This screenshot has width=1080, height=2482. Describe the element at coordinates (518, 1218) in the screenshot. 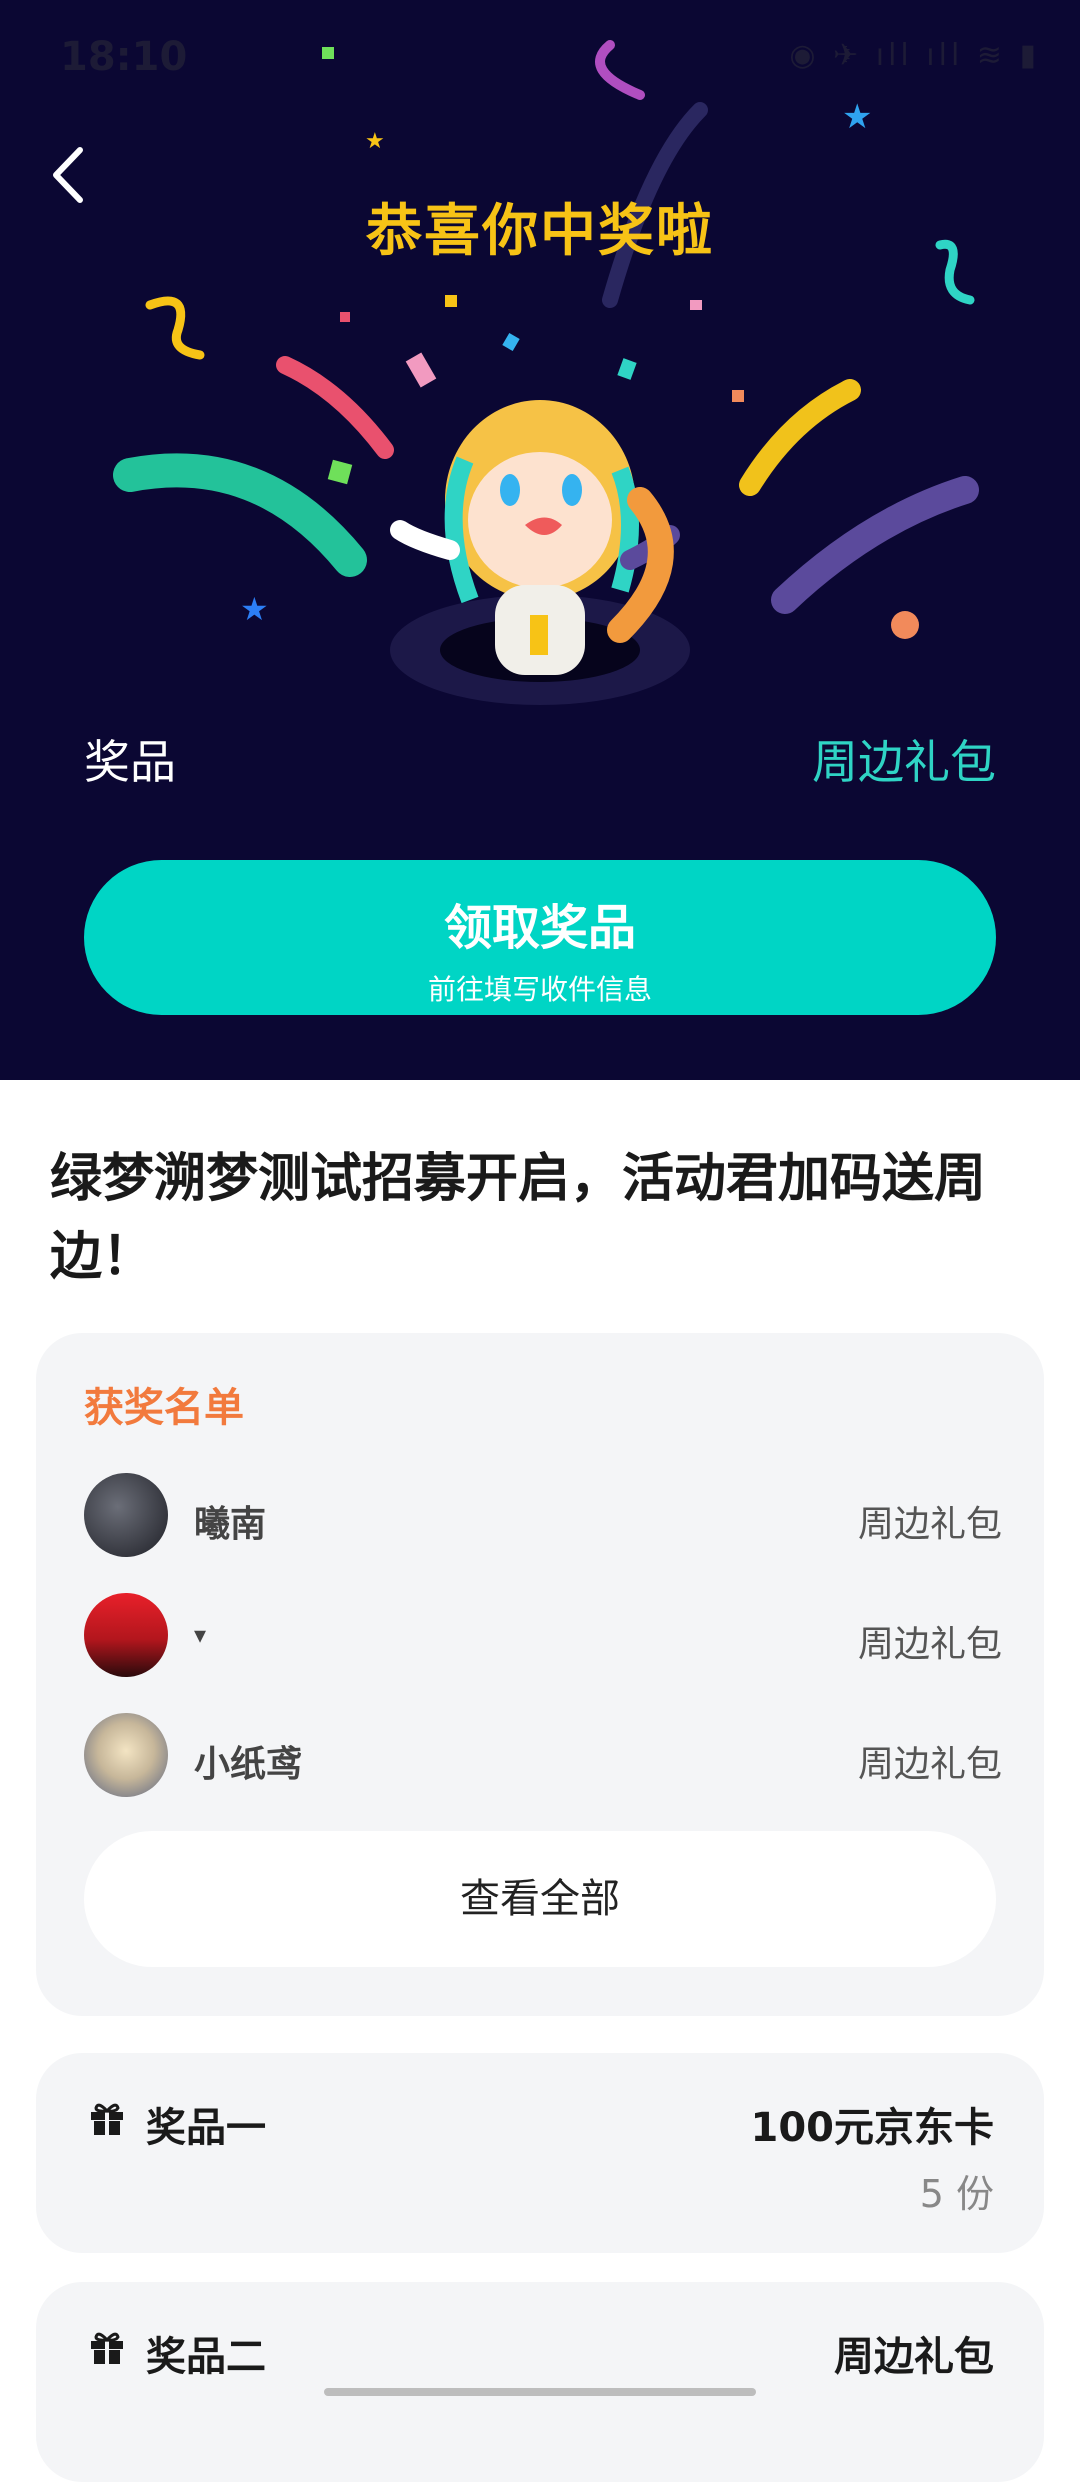

I see `activity-title: 绿梦溯梦测试招募开启，活动君加码送周边！` at that location.